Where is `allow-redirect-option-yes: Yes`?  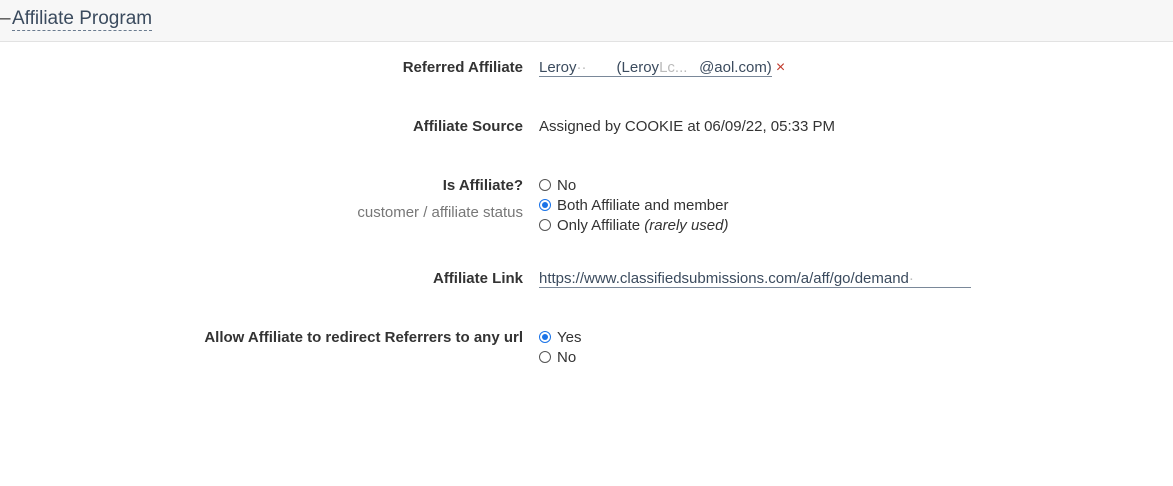 allow-redirect-option-yes: Yes is located at coordinates (560, 338).